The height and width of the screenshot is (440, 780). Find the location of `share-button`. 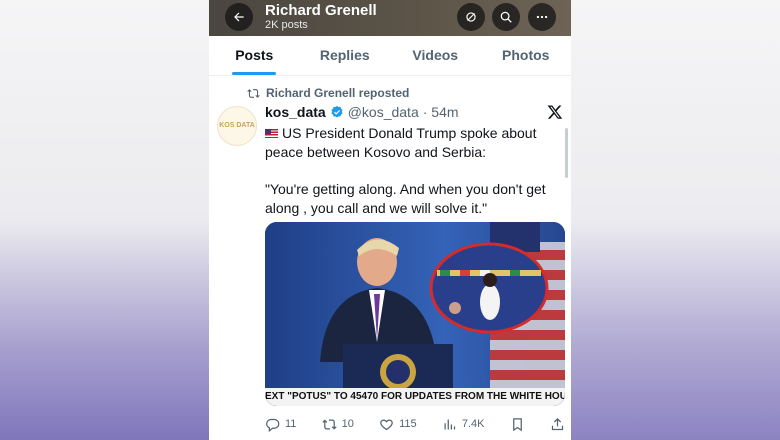

share-button is located at coordinates (557, 424).